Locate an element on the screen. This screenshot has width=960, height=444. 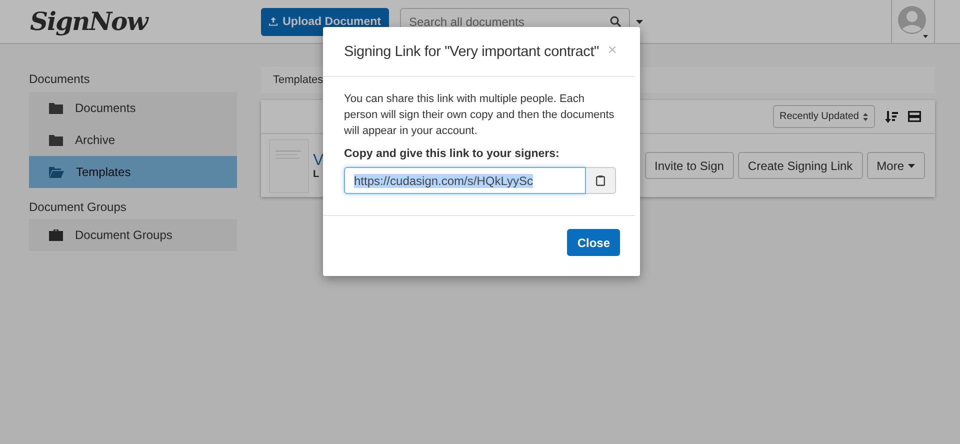
section-heading: Document Groups is located at coordinates (78, 208).